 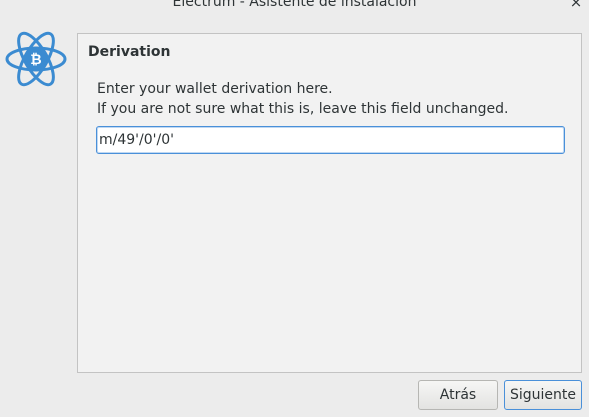 I want to click on panel-title: Derivation, so click(x=129, y=52).